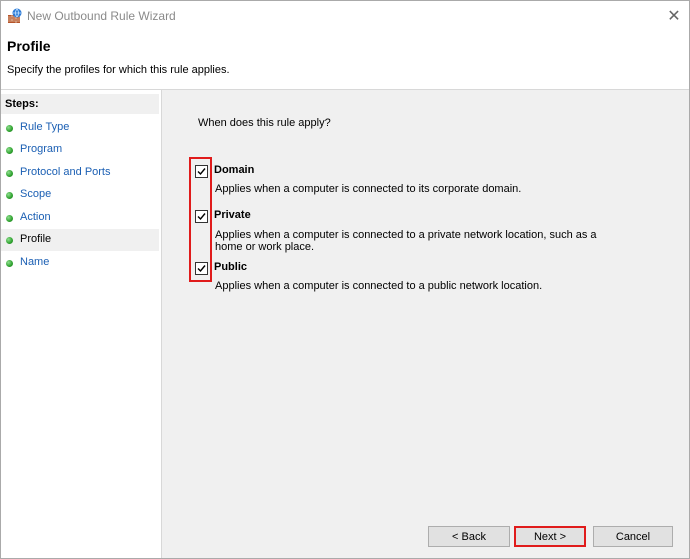 The width and height of the screenshot is (690, 559). Describe the element at coordinates (101, 16) in the screenshot. I see `window-title: New Outbound Rule Wizard` at that location.